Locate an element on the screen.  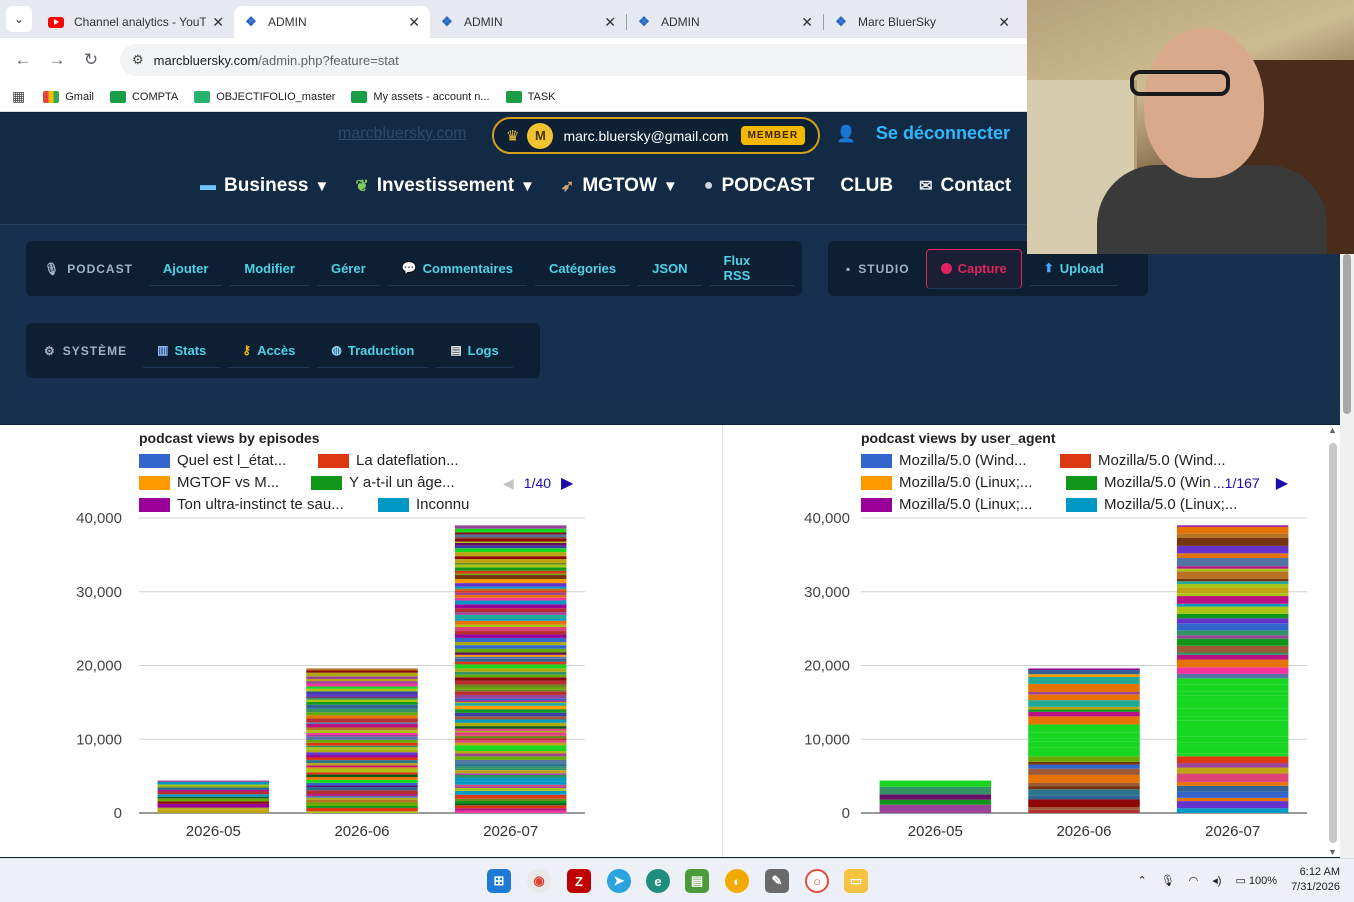
site-settings-icon: ⚙ is located at coordinates (138, 60).